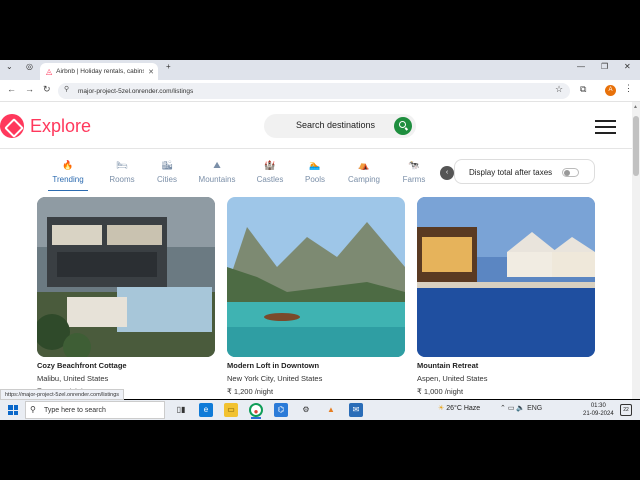 The image size is (640, 480). I want to click on volume-icon: 🔈, so click(520, 408).